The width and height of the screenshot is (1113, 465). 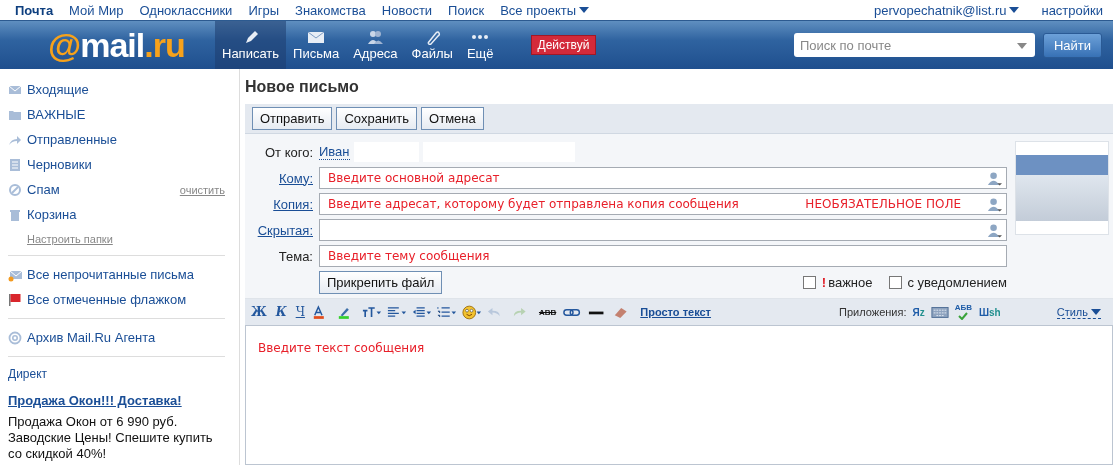 I want to click on ad-section-title: Директ, so click(x=28, y=374).